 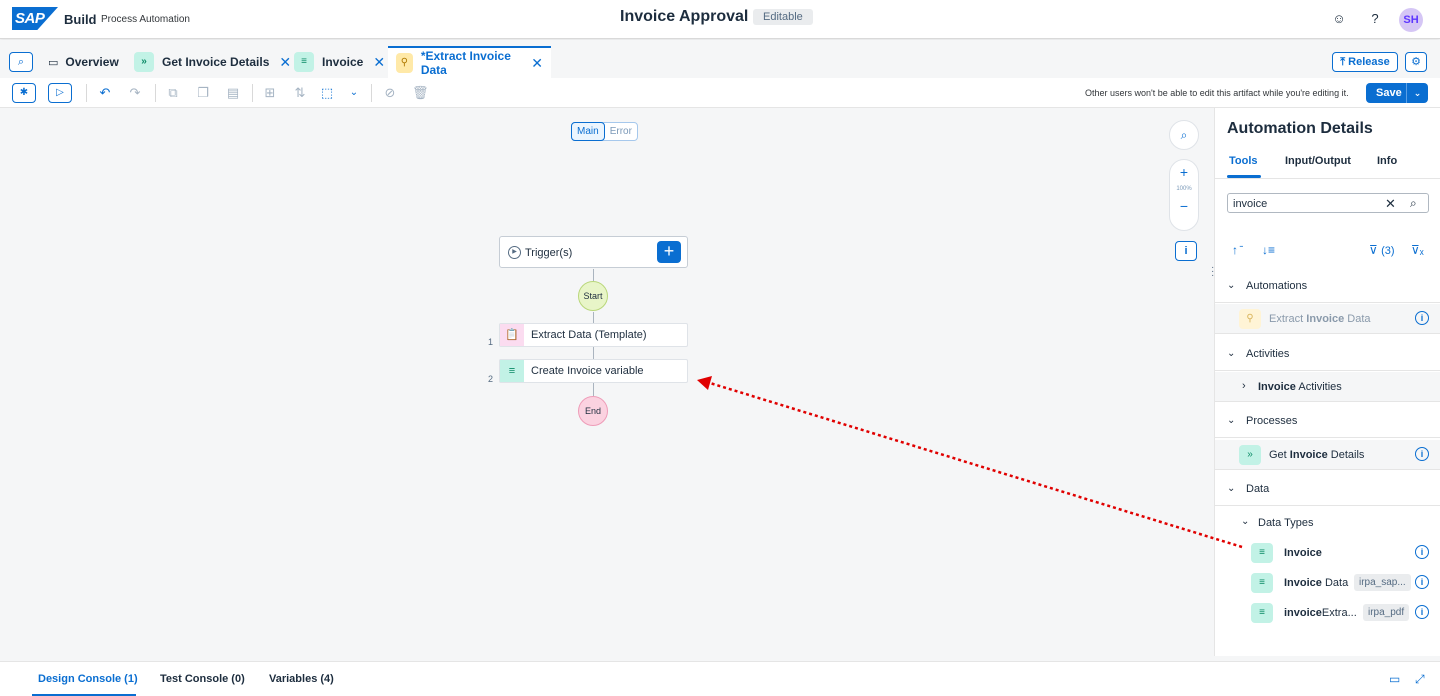 What do you see at coordinates (593, 371) in the screenshot?
I see `step-create-invoice-variable: ≡ Create Invoice variable` at bounding box center [593, 371].